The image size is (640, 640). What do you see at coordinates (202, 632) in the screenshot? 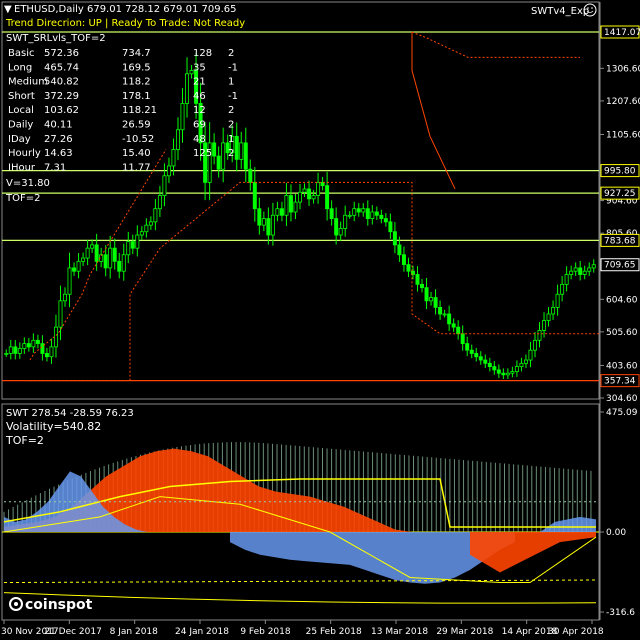
I see `x-tick-label: 24 Jan 2018` at bounding box center [202, 632].